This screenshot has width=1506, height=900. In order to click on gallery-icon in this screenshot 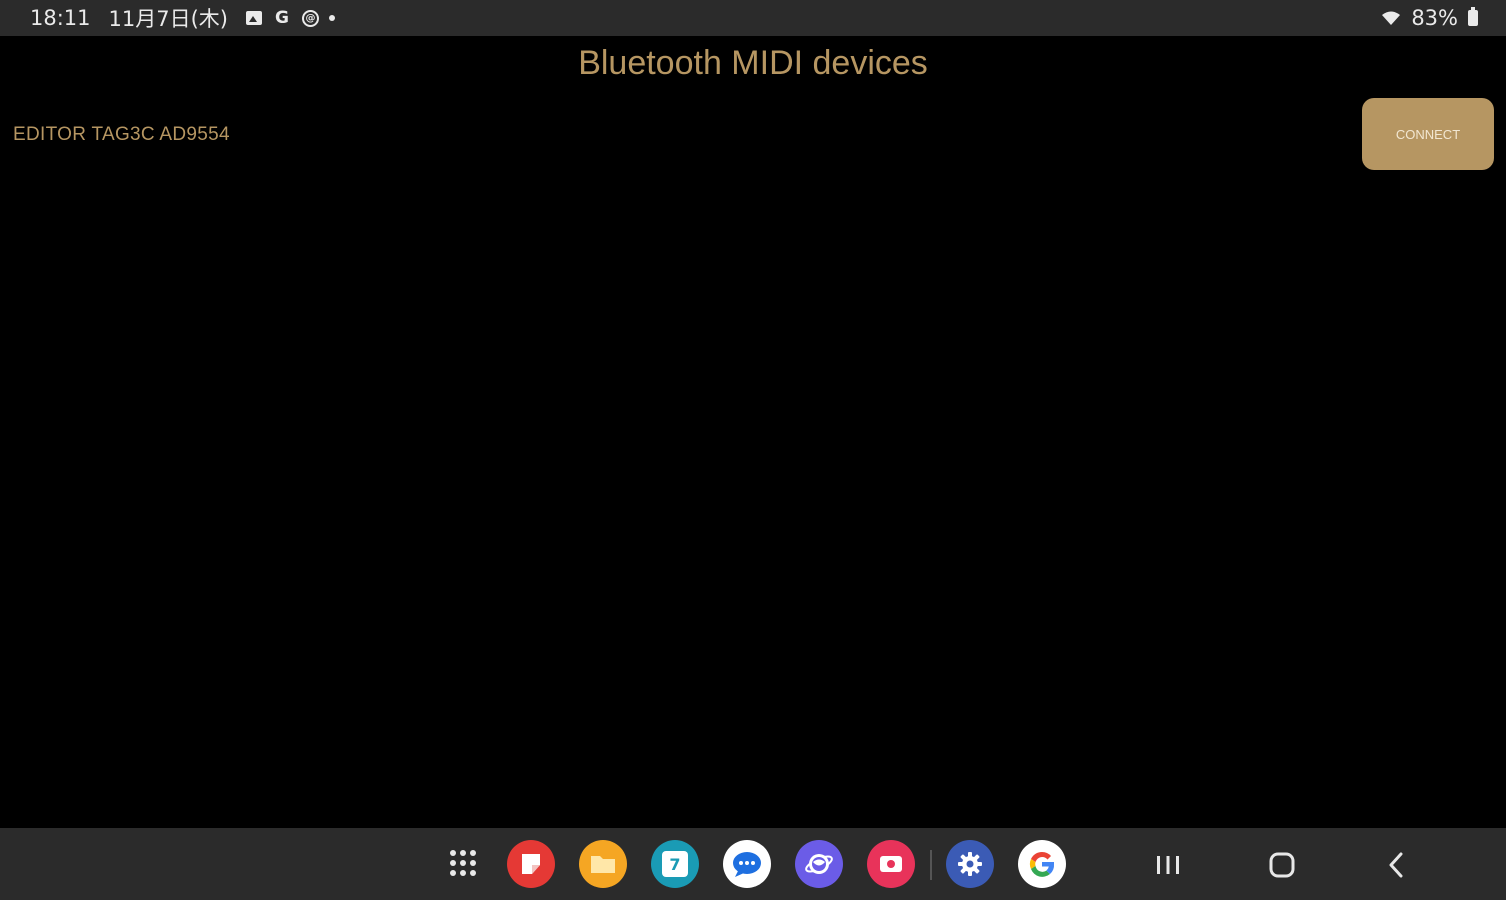, I will do `click(254, 18)`.